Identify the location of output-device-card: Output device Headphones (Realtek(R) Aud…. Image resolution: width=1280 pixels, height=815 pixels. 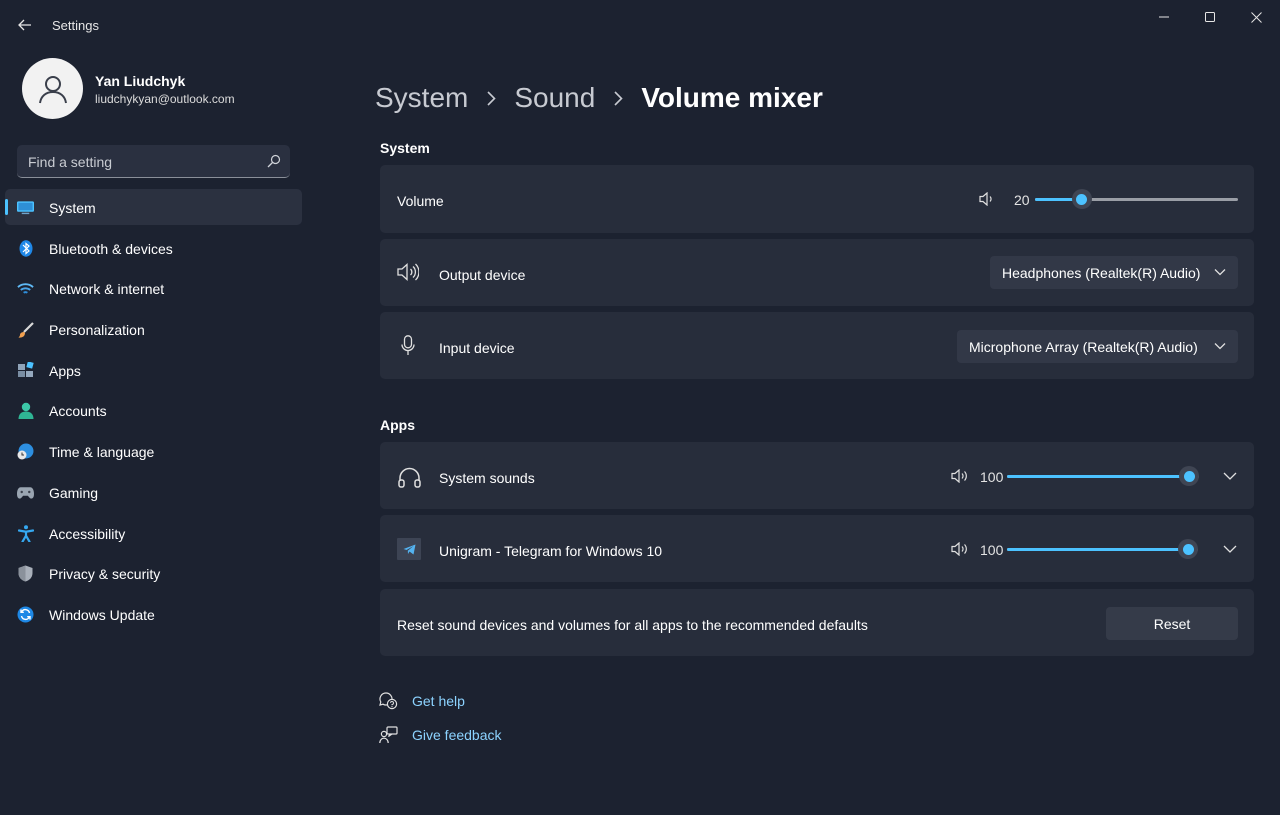
(817, 272).